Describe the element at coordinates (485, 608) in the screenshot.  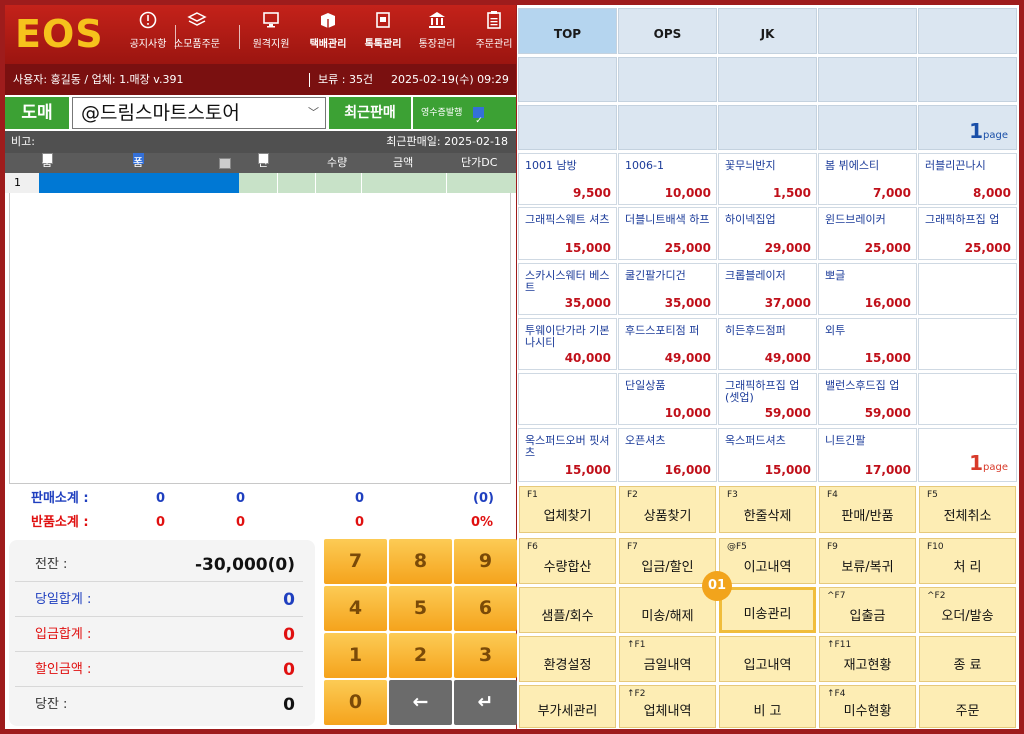
I see `keypad-key: 6` at that location.